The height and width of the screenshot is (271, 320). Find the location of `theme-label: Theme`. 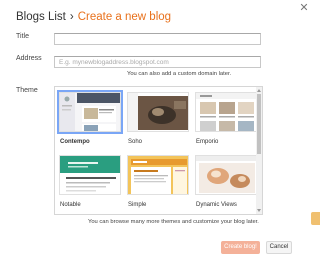

theme-label: Theme is located at coordinates (27, 90).